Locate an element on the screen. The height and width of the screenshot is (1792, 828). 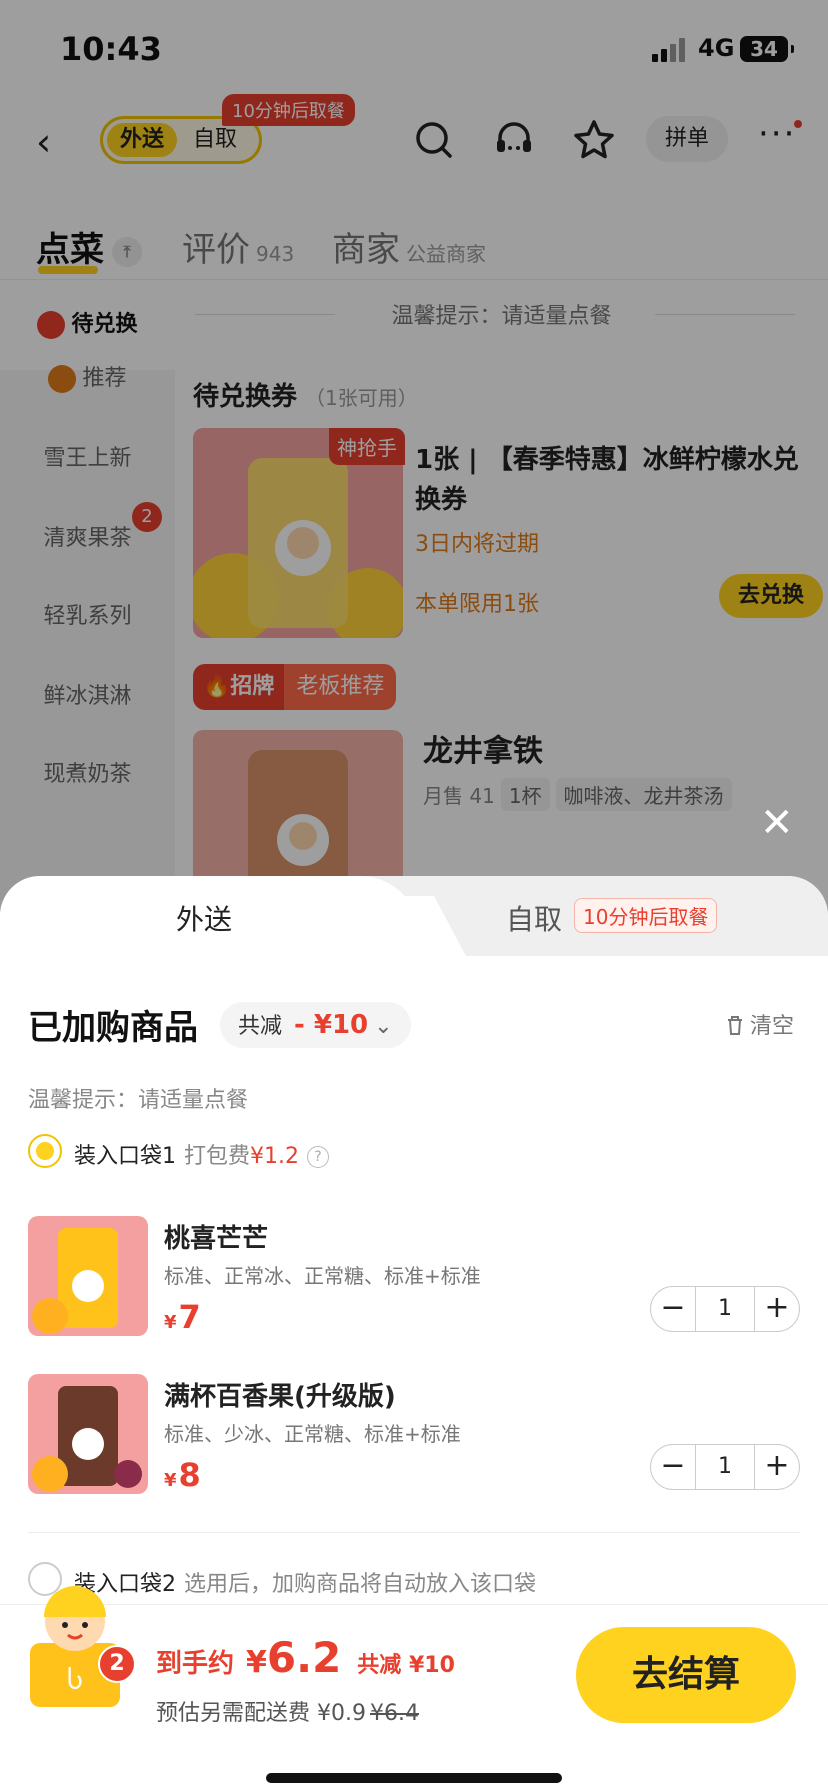
home-indicator is located at coordinates (414, 1778).